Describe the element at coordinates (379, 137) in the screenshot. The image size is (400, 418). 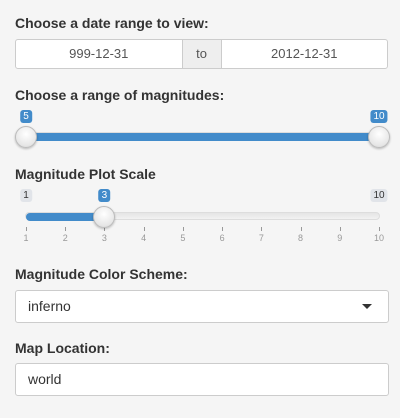
I see `magnitude-to-handle` at that location.